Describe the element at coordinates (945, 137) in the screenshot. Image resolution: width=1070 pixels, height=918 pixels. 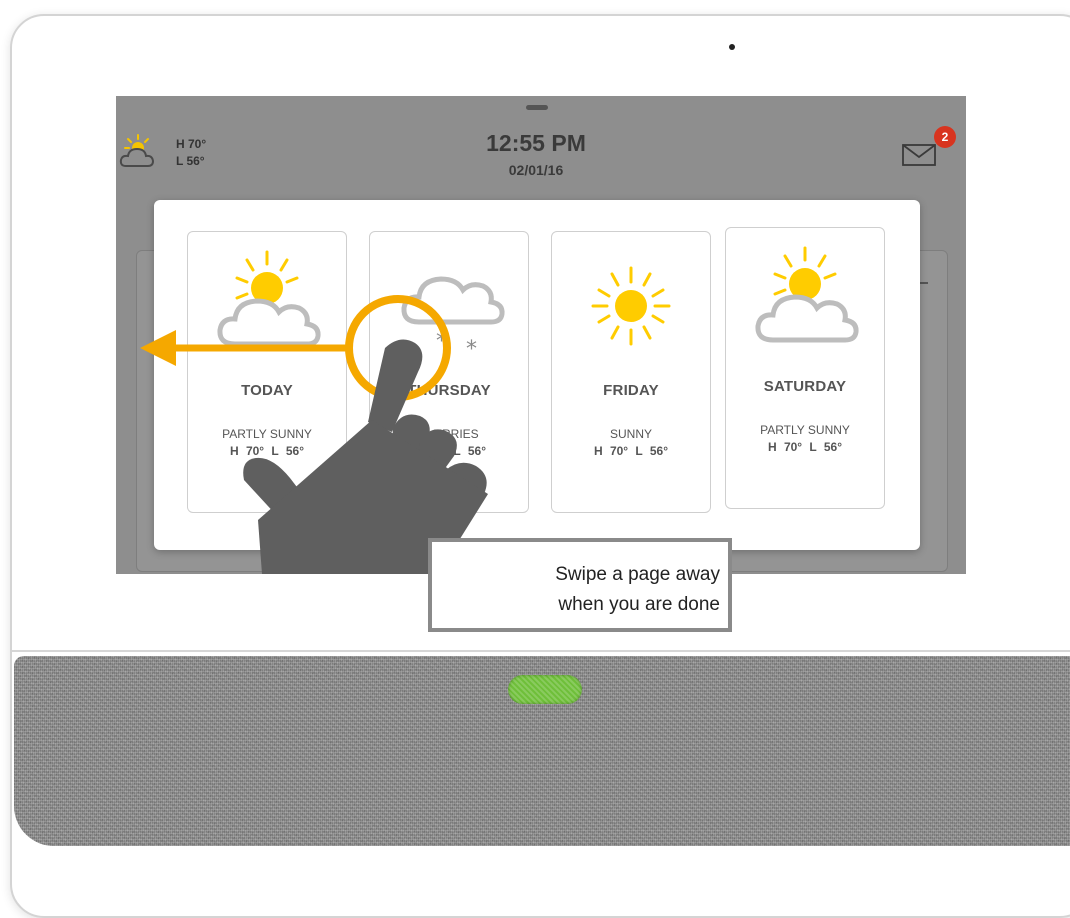
I see `message-count-badge: 2` at that location.